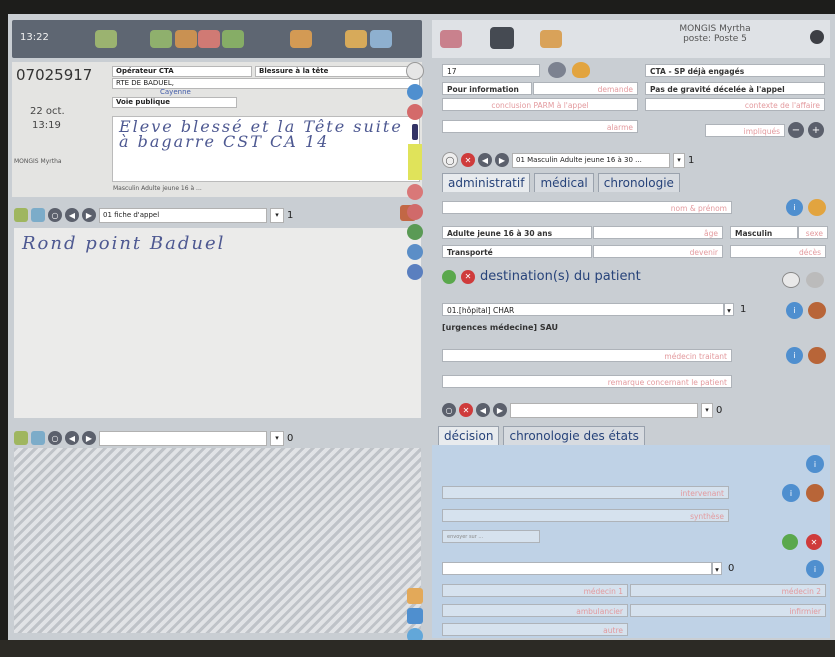  Describe the element at coordinates (486, 182) in the screenshot. I see `tab-administratif: administratif` at that location.